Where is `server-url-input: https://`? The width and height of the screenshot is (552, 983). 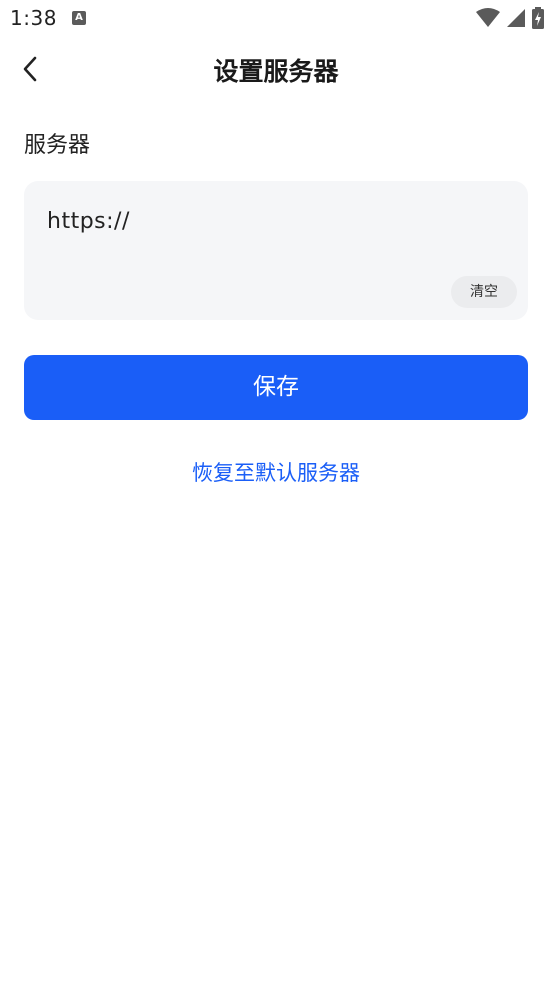
server-url-input: https:// is located at coordinates (277, 221).